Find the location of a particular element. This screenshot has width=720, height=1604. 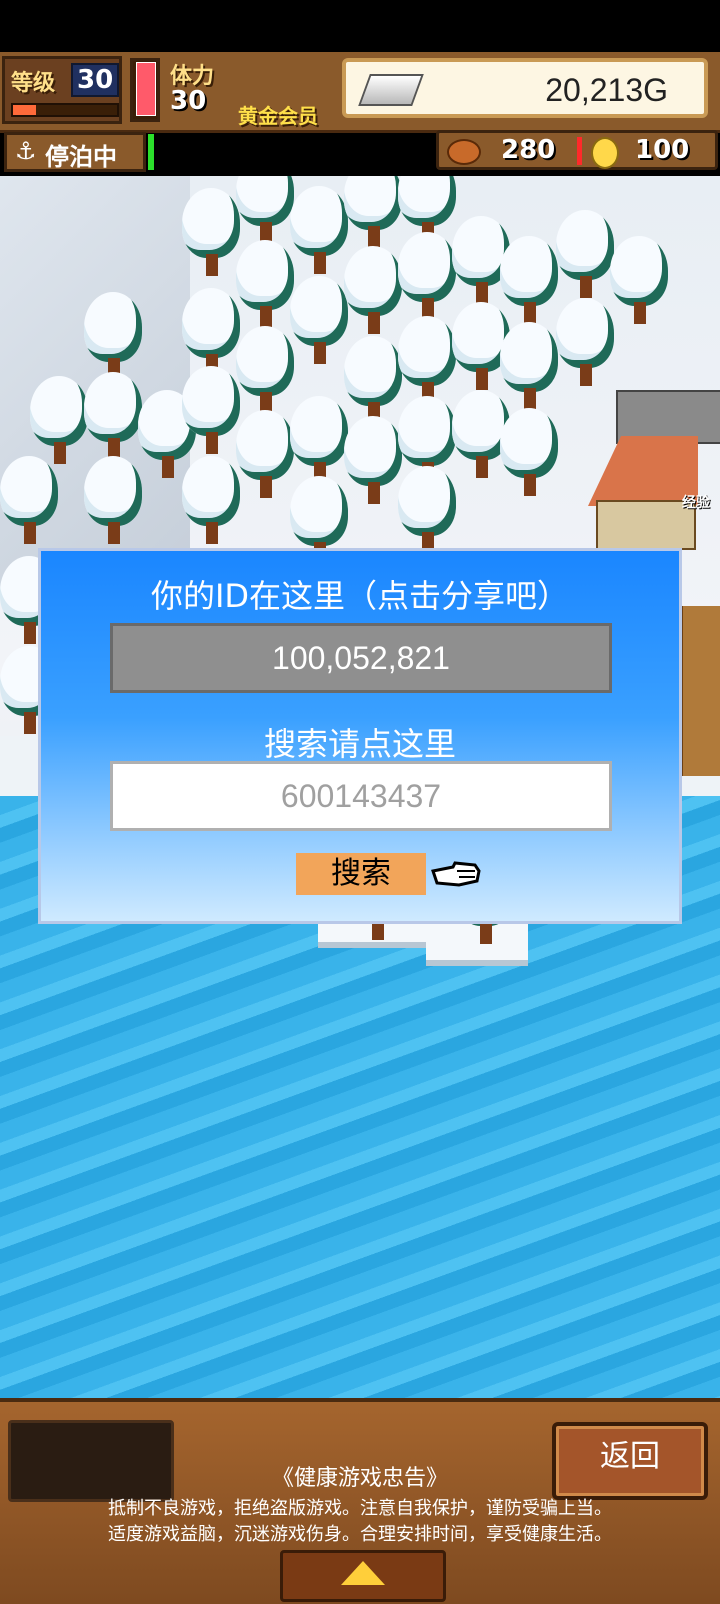

level-panel: 等级 30 is located at coordinates (62, 90).